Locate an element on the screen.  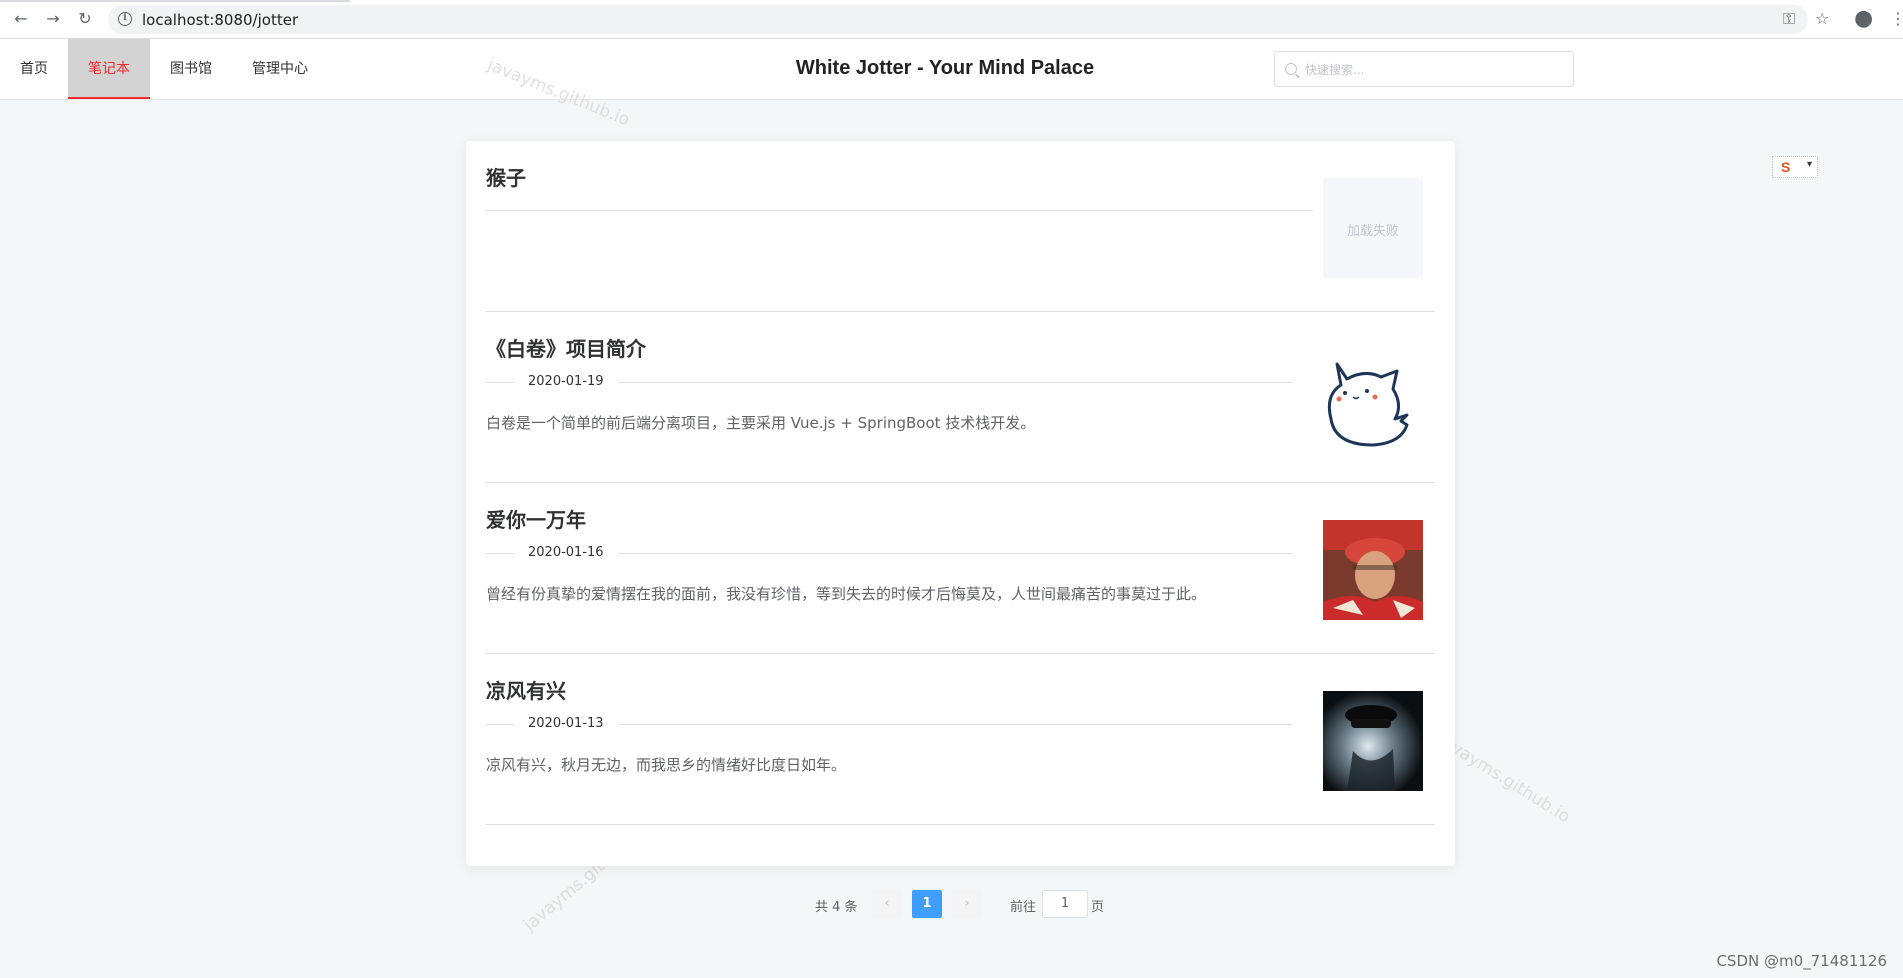
key-icon: ⚿ is located at coordinates (1789, 19).